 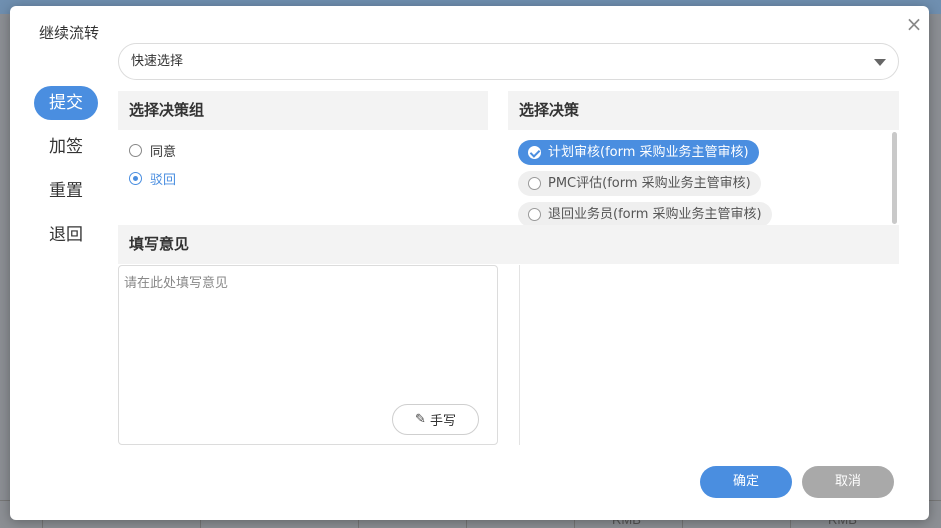 What do you see at coordinates (157, 61) in the screenshot?
I see `quick-select-value: 快速选择` at bounding box center [157, 61].